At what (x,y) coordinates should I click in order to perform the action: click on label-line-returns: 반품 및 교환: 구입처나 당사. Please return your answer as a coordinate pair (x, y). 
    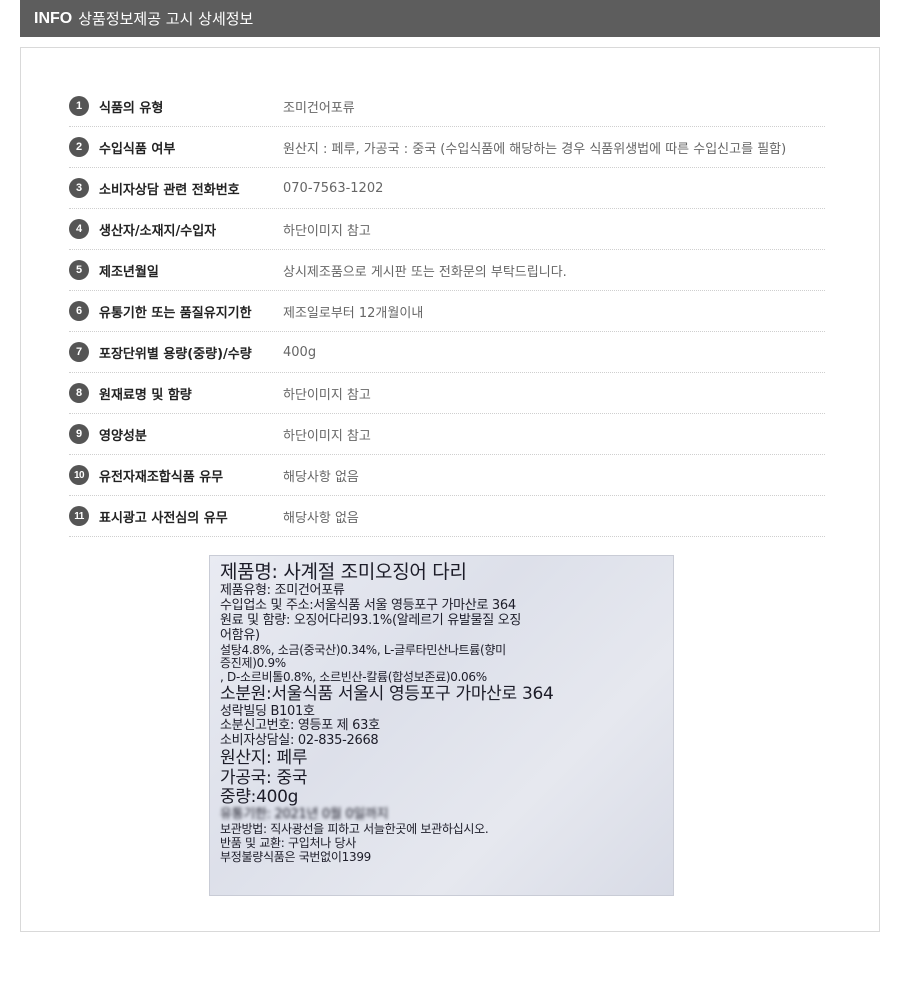
    Looking at the image, I should click on (288, 842).